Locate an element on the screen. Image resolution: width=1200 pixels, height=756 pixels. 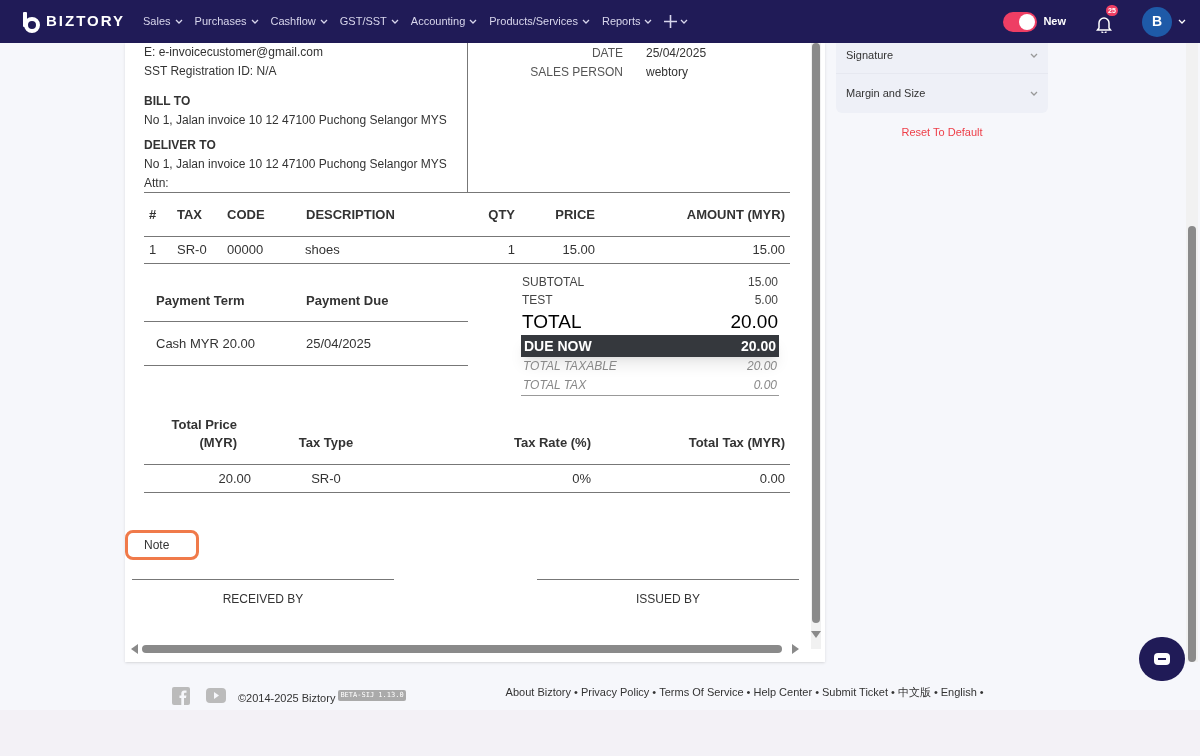
nav-menu: GST/SST is located at coordinates (369, 21).